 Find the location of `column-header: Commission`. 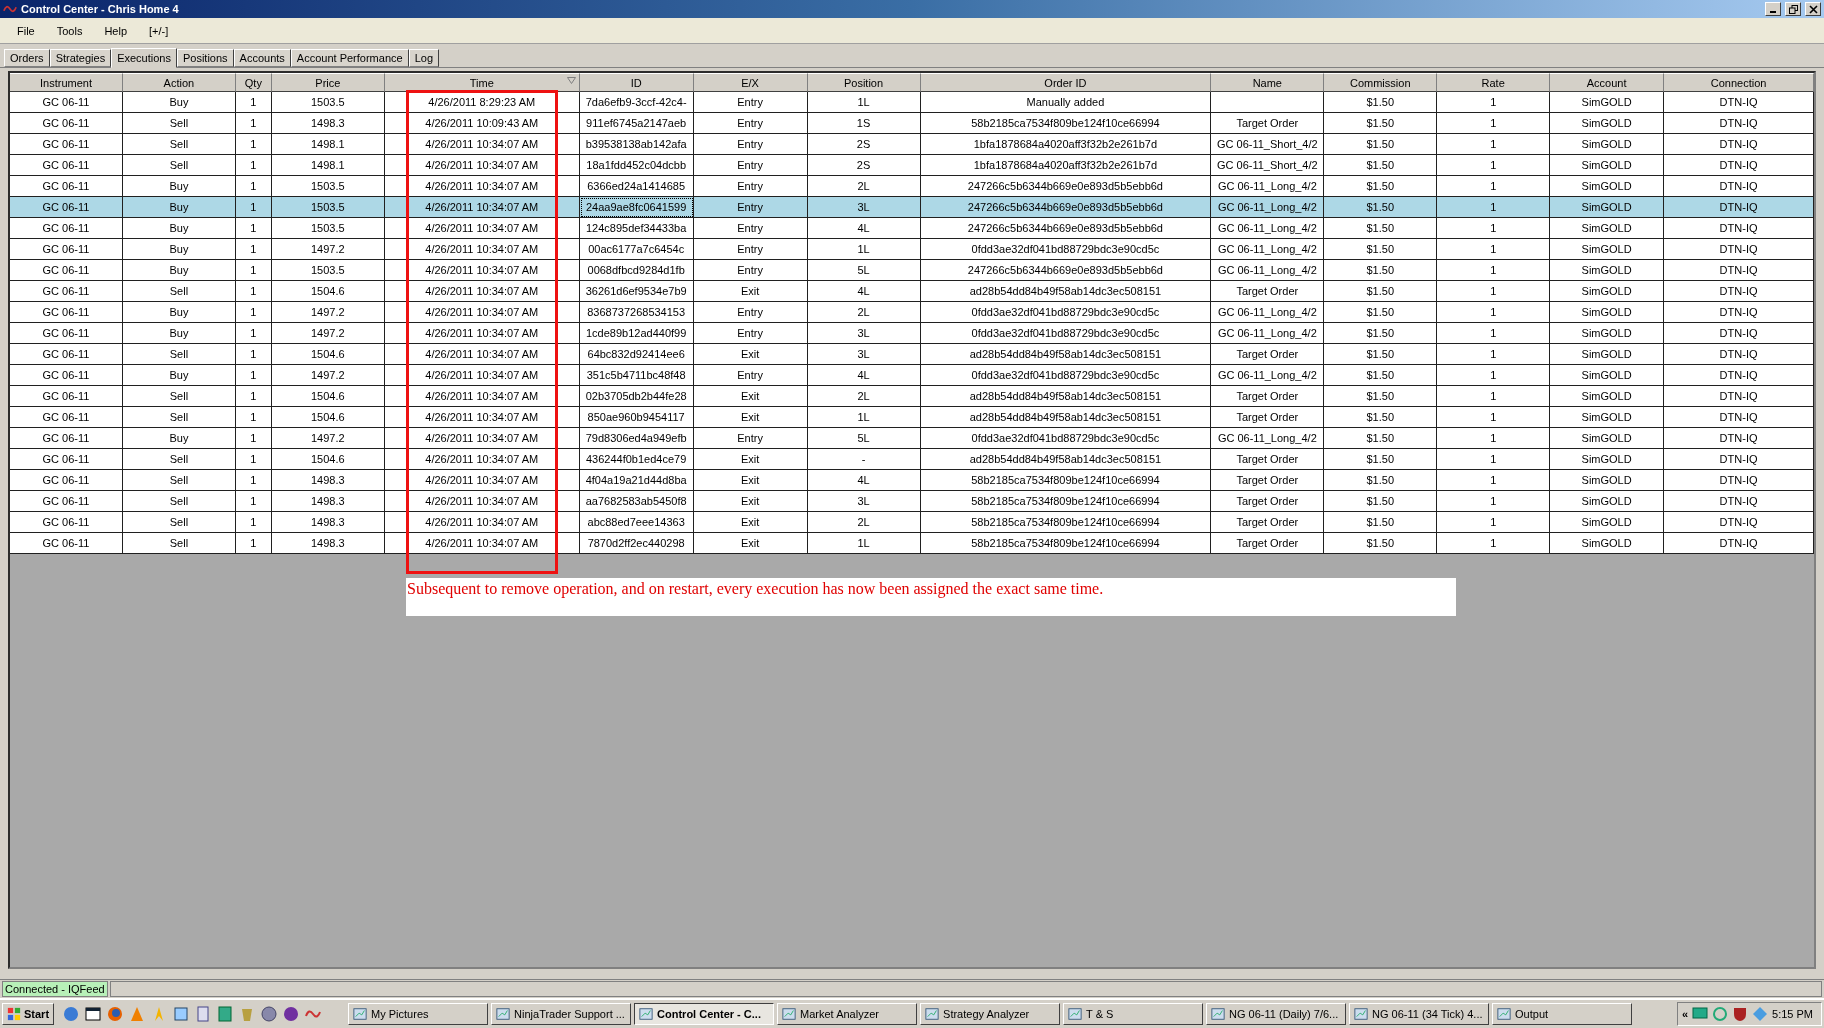

column-header: Commission is located at coordinates (1381, 82).